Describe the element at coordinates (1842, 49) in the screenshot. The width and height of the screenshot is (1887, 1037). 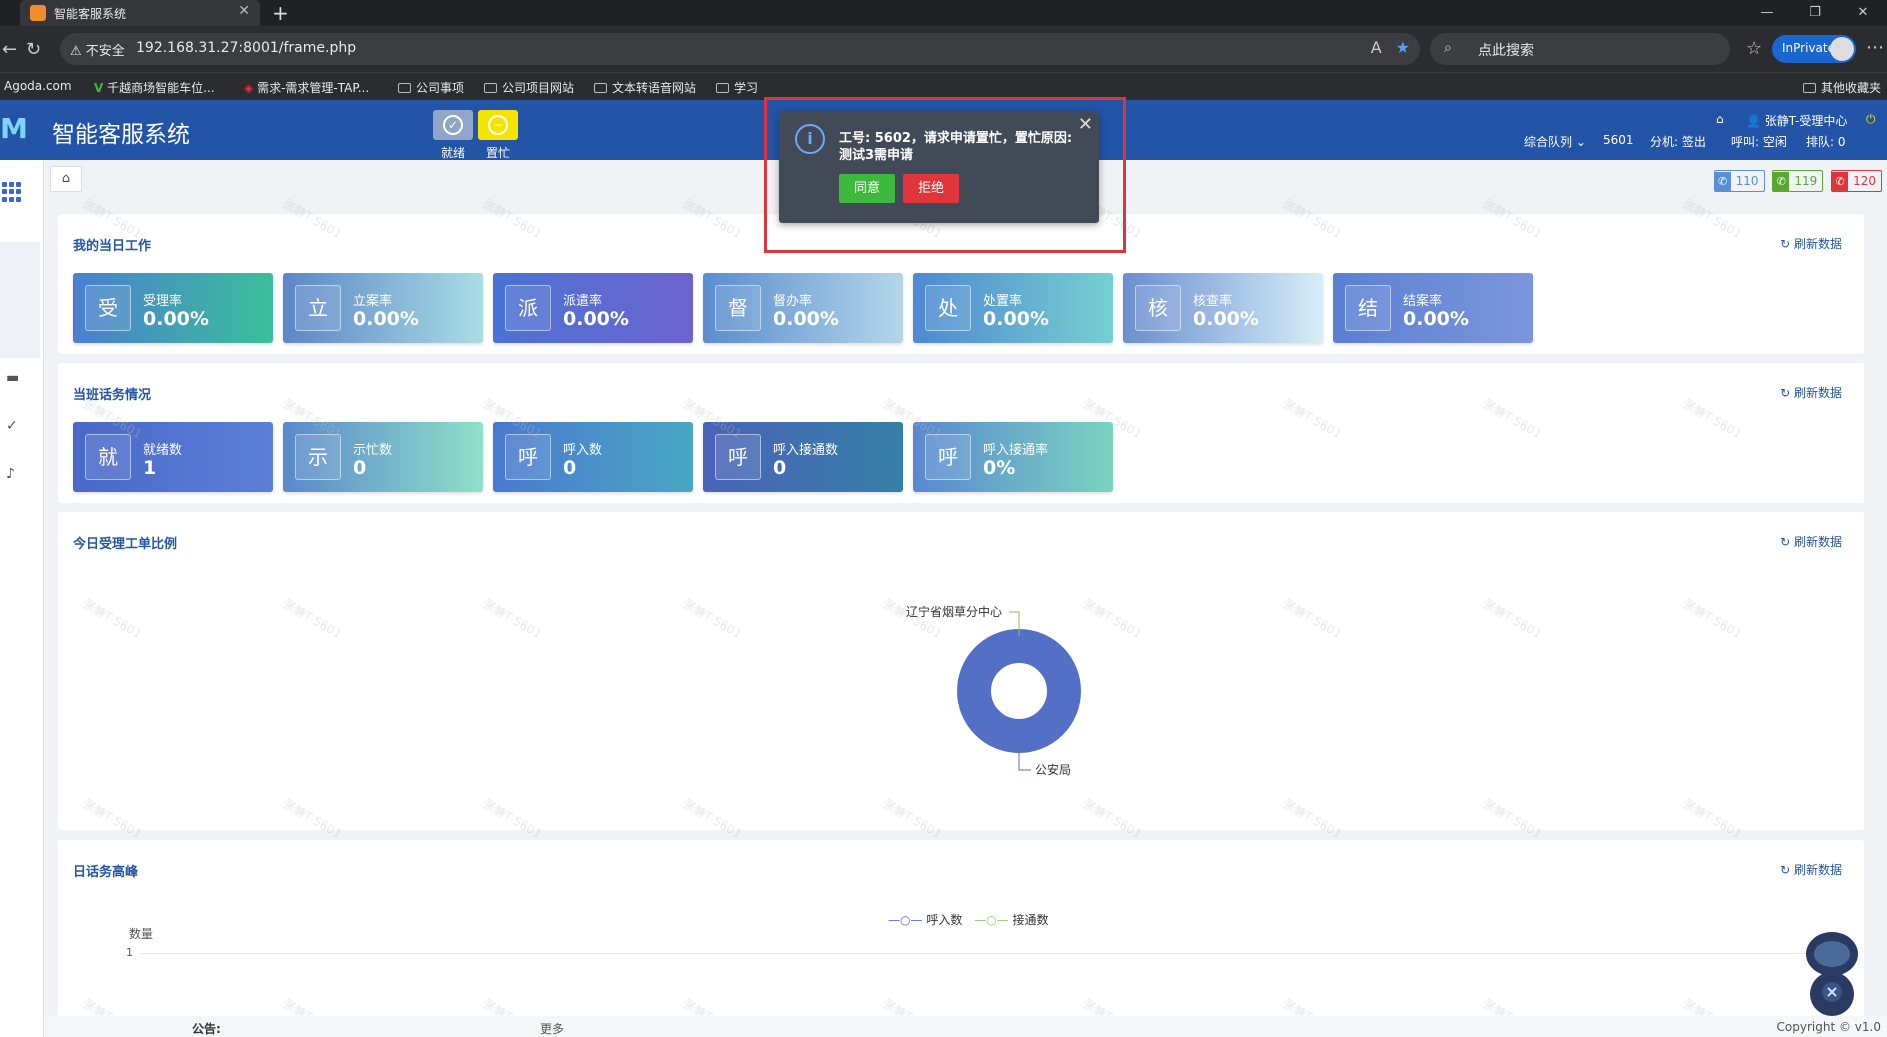
I see `profile-avatar` at that location.